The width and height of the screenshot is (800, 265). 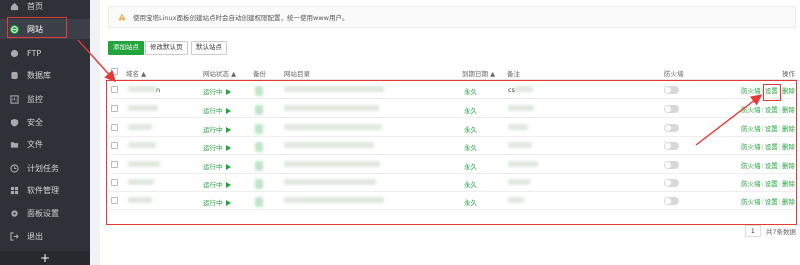 I want to click on sidebar-item-home: 首页, so click(x=45, y=8).